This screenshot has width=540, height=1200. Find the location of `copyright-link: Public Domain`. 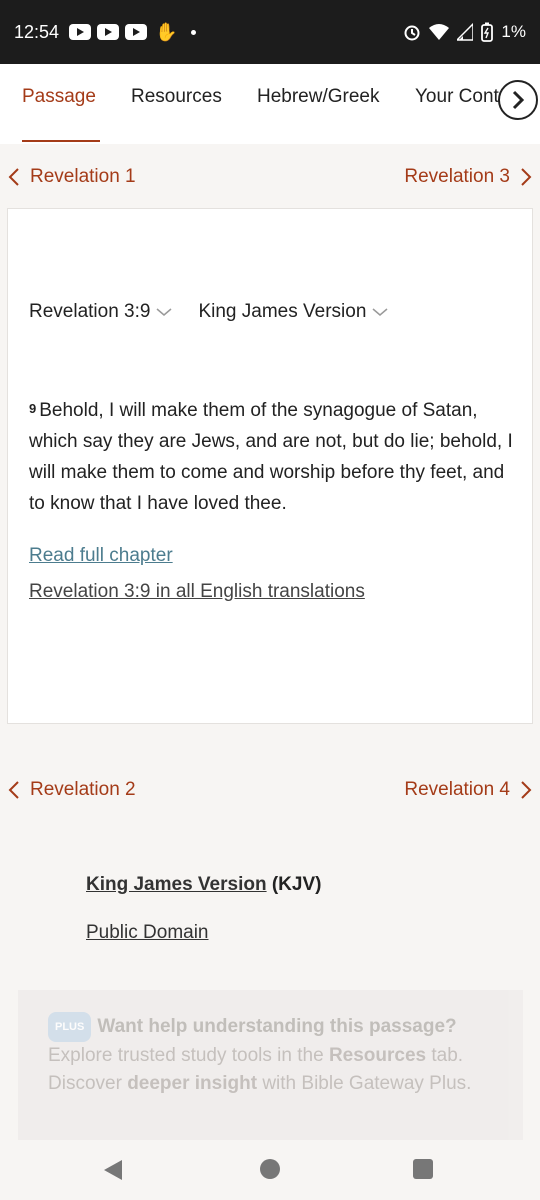

copyright-link: Public Domain is located at coordinates (147, 933).